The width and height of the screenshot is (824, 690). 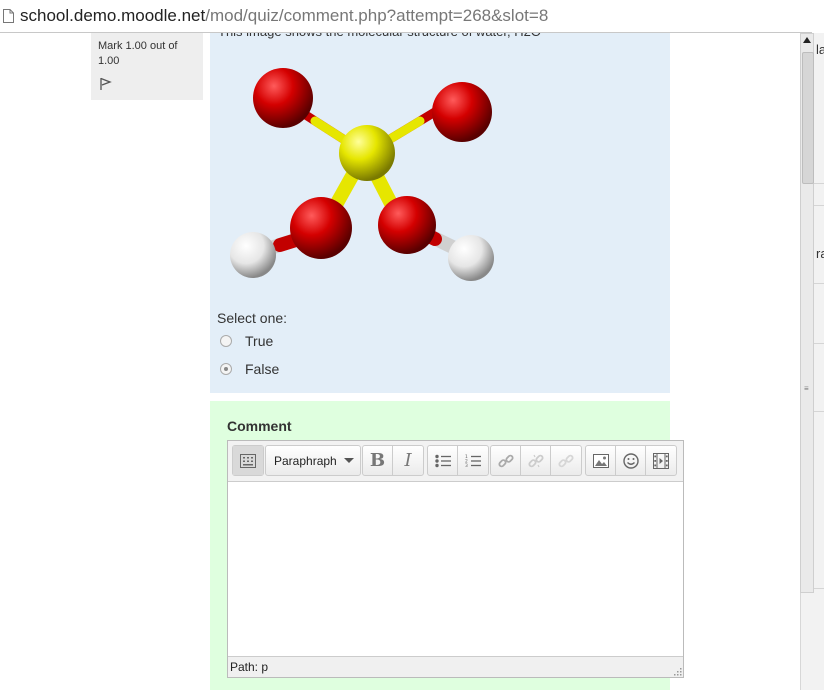 I want to click on numbered-list-icon: 123, so click(x=473, y=461).